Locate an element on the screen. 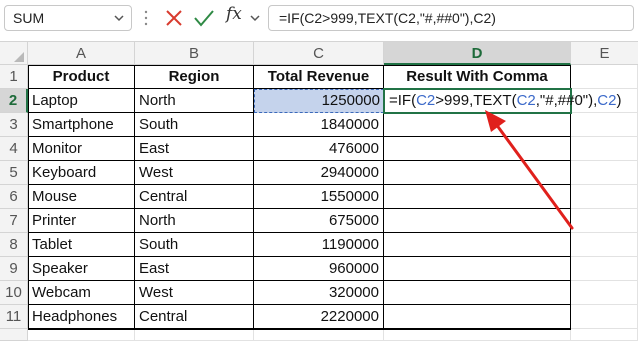 This screenshot has width=638, height=341. name-box: SUM is located at coordinates (68, 18).